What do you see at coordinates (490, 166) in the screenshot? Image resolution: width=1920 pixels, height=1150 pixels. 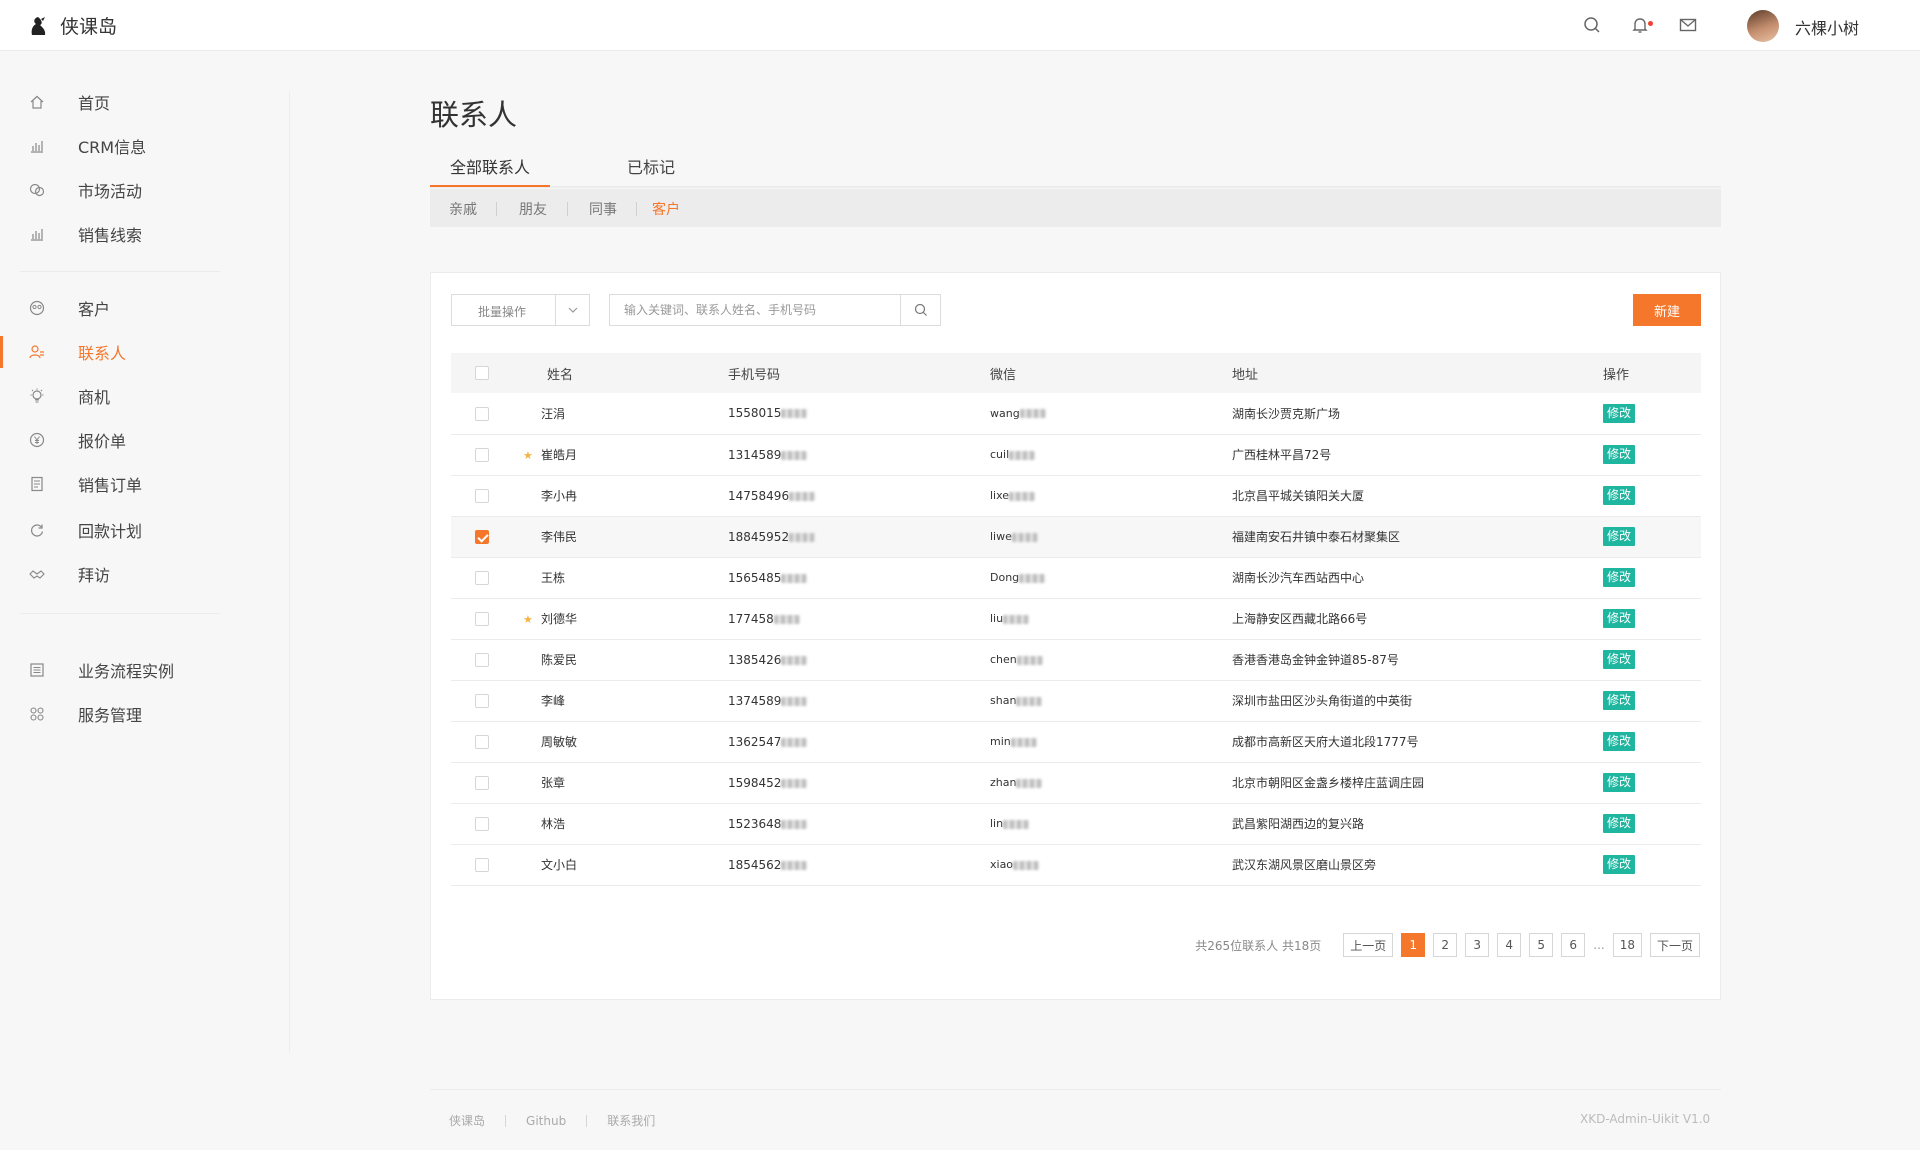 I see `tab-all-contacts: 全部联系人` at bounding box center [490, 166].